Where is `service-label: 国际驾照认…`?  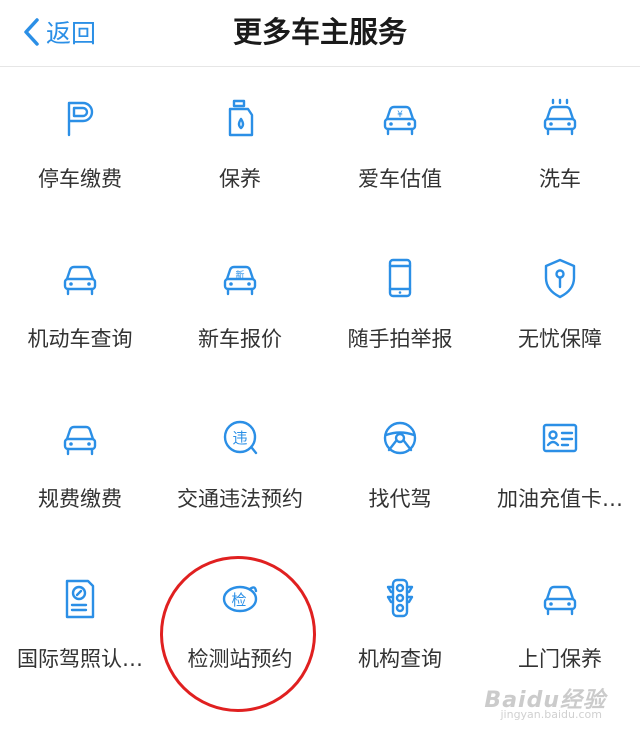 service-label: 国际驾照认… is located at coordinates (80, 659).